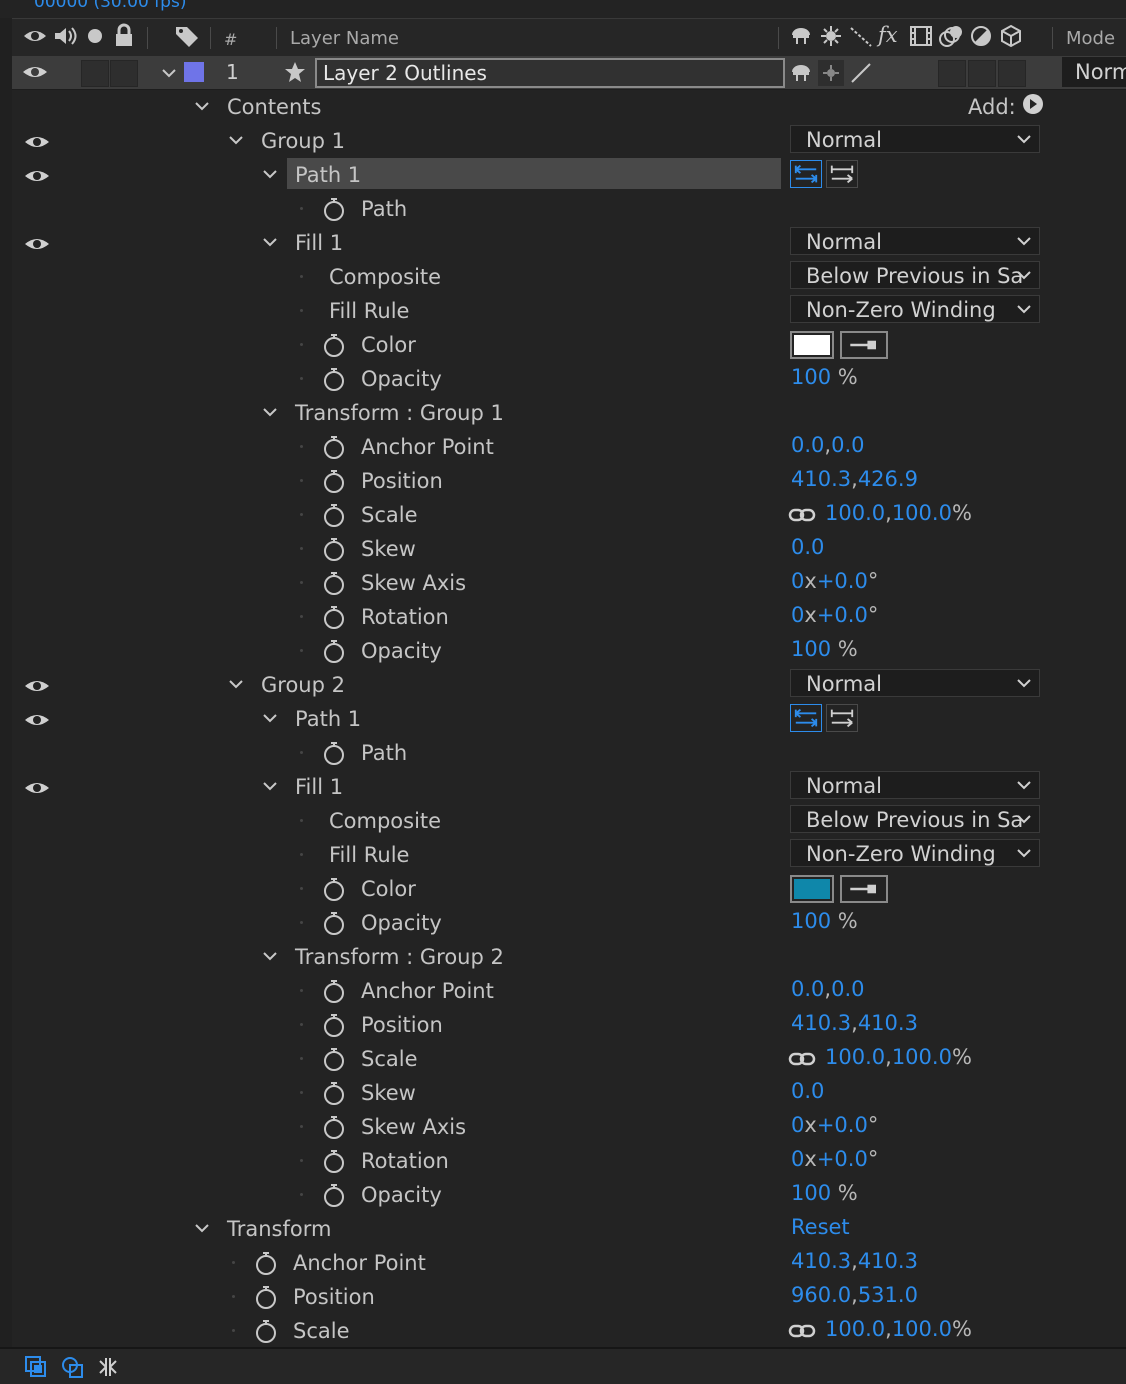 The height and width of the screenshot is (1384, 1126). Describe the element at coordinates (194, 72) in the screenshot. I see `layer-label-color-swatch` at that location.